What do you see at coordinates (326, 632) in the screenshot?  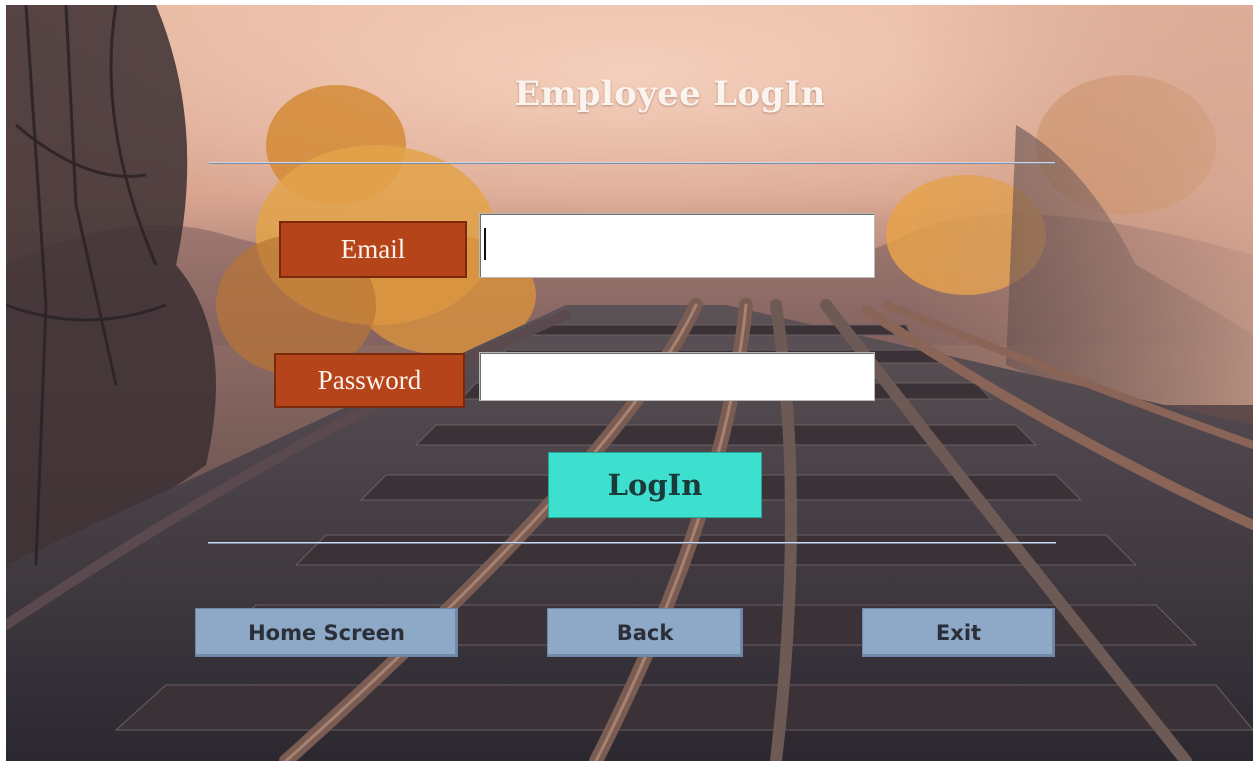 I see `home-screen-button: Home Screen` at bounding box center [326, 632].